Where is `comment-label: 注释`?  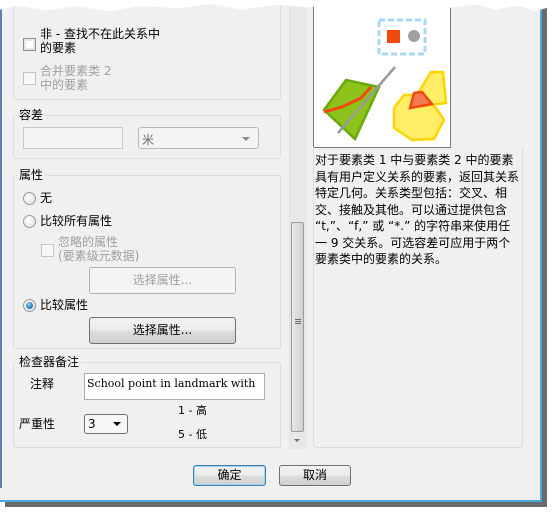 comment-label: 注释 is located at coordinates (42, 384).